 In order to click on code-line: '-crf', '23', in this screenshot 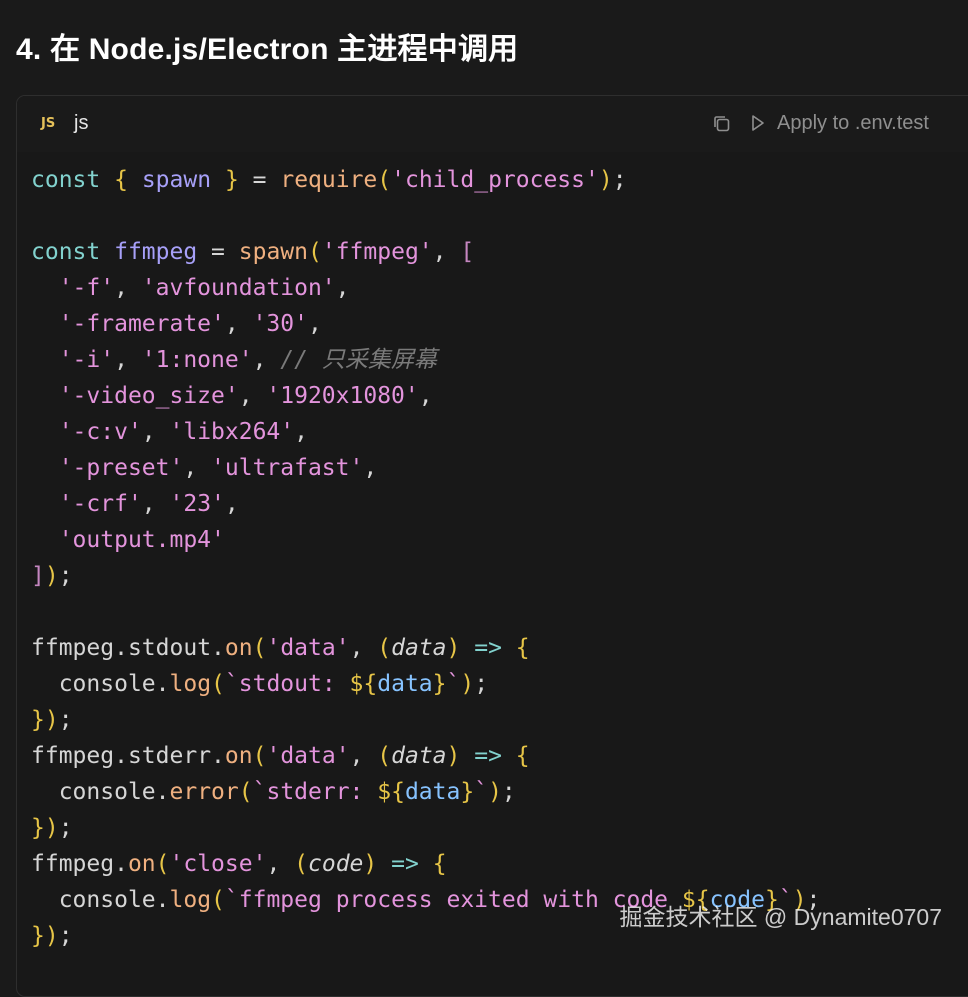, I will do `click(148, 504)`.